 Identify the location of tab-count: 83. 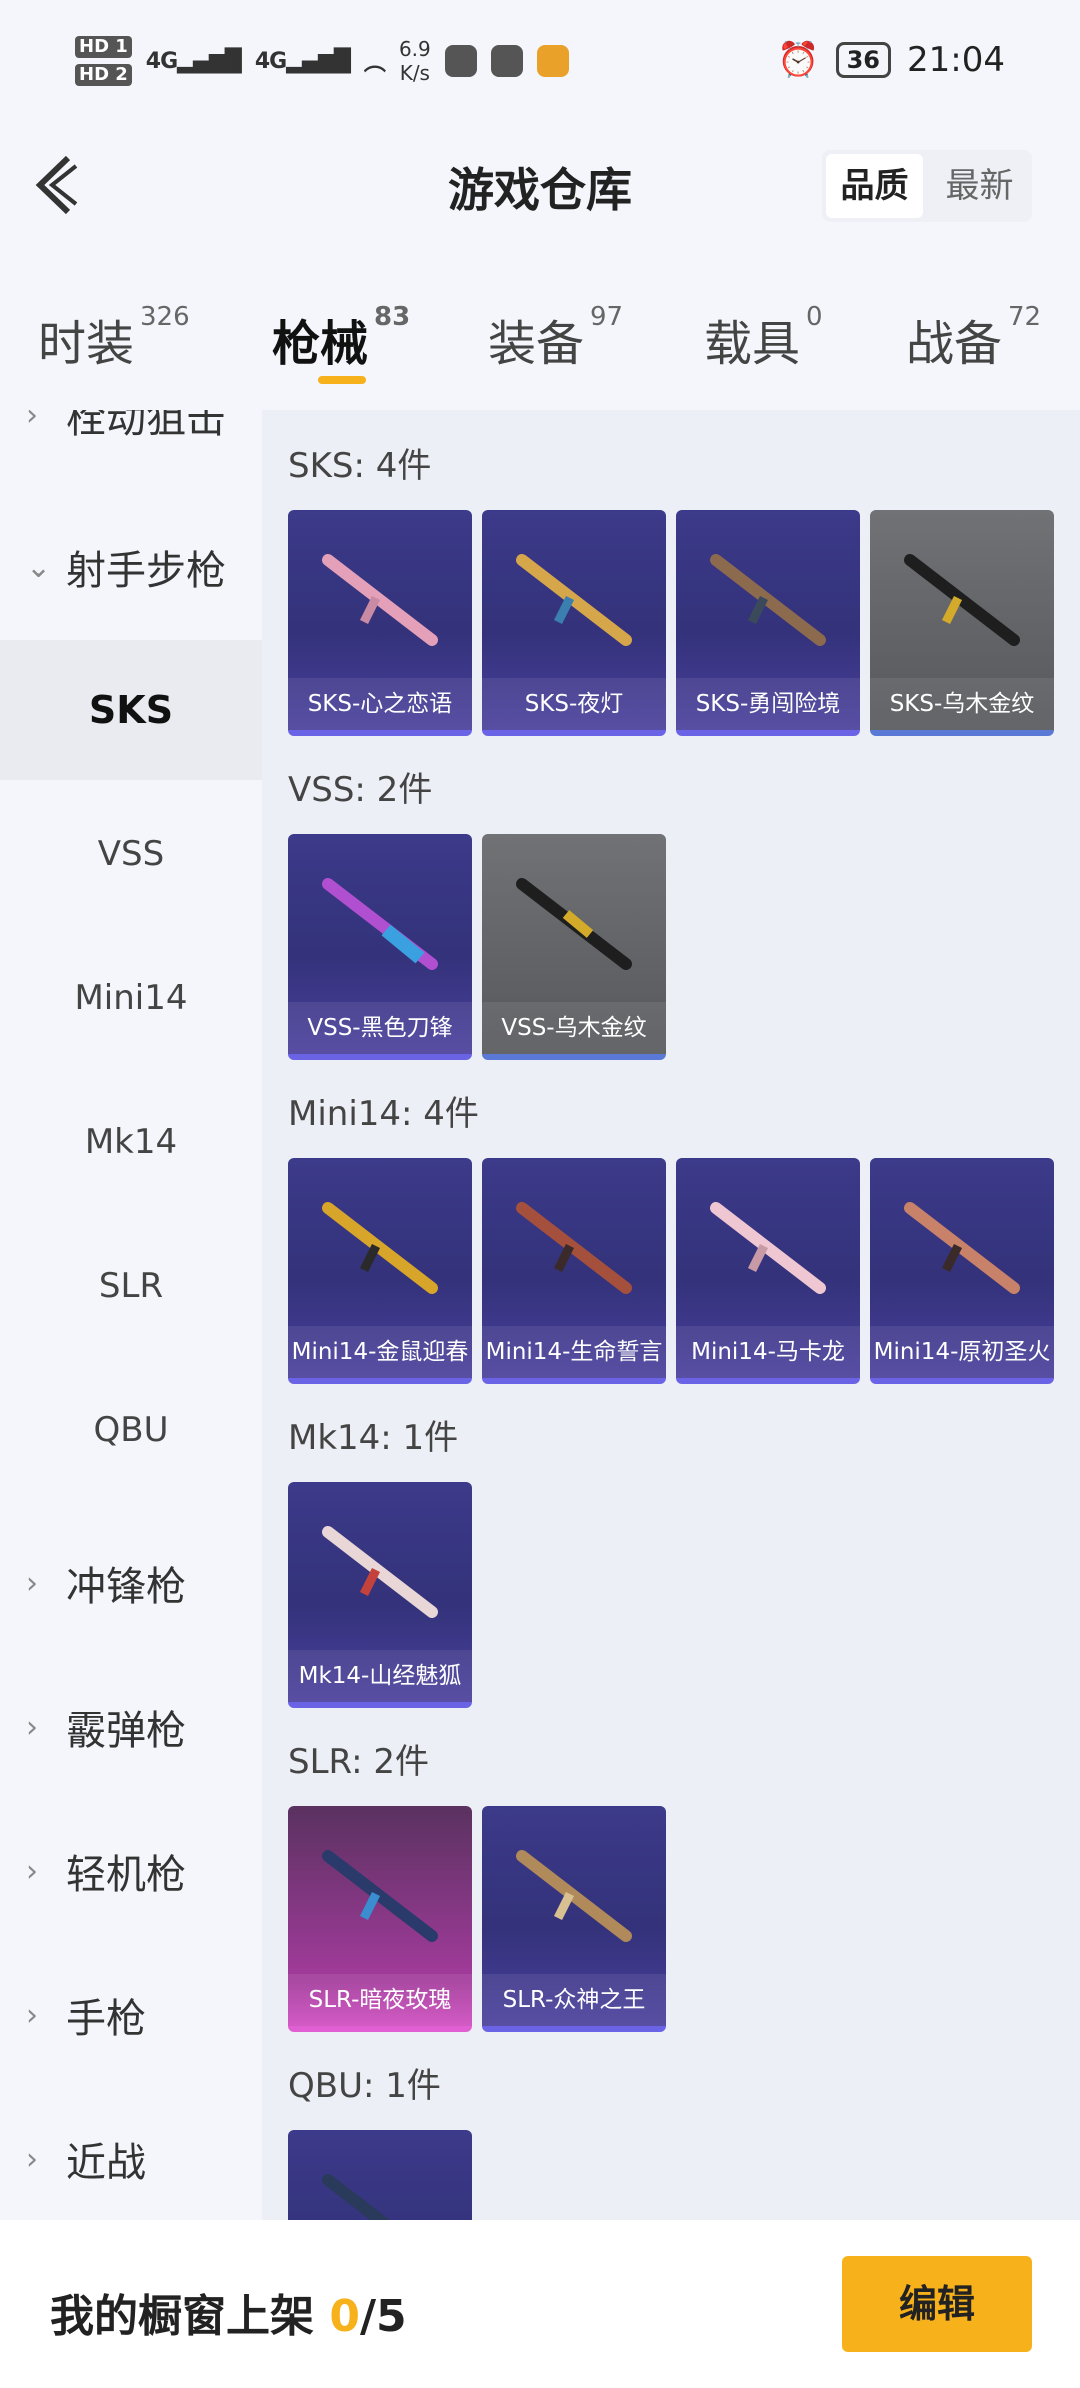
(392, 317).